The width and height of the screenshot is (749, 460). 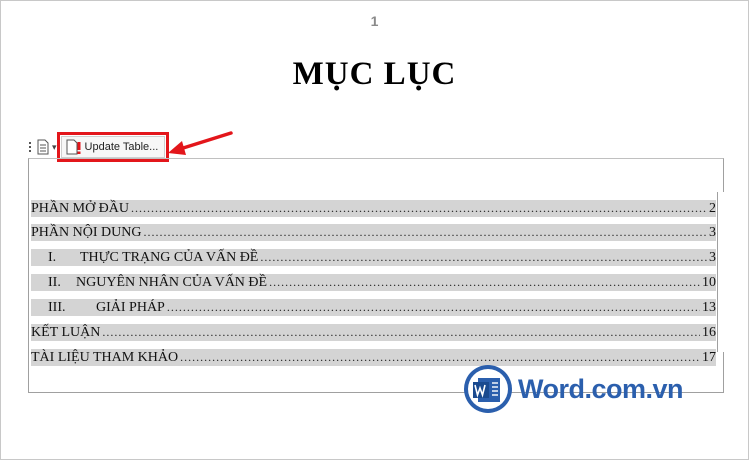 I want to click on table-of-contents-icon, so click(x=43, y=147).